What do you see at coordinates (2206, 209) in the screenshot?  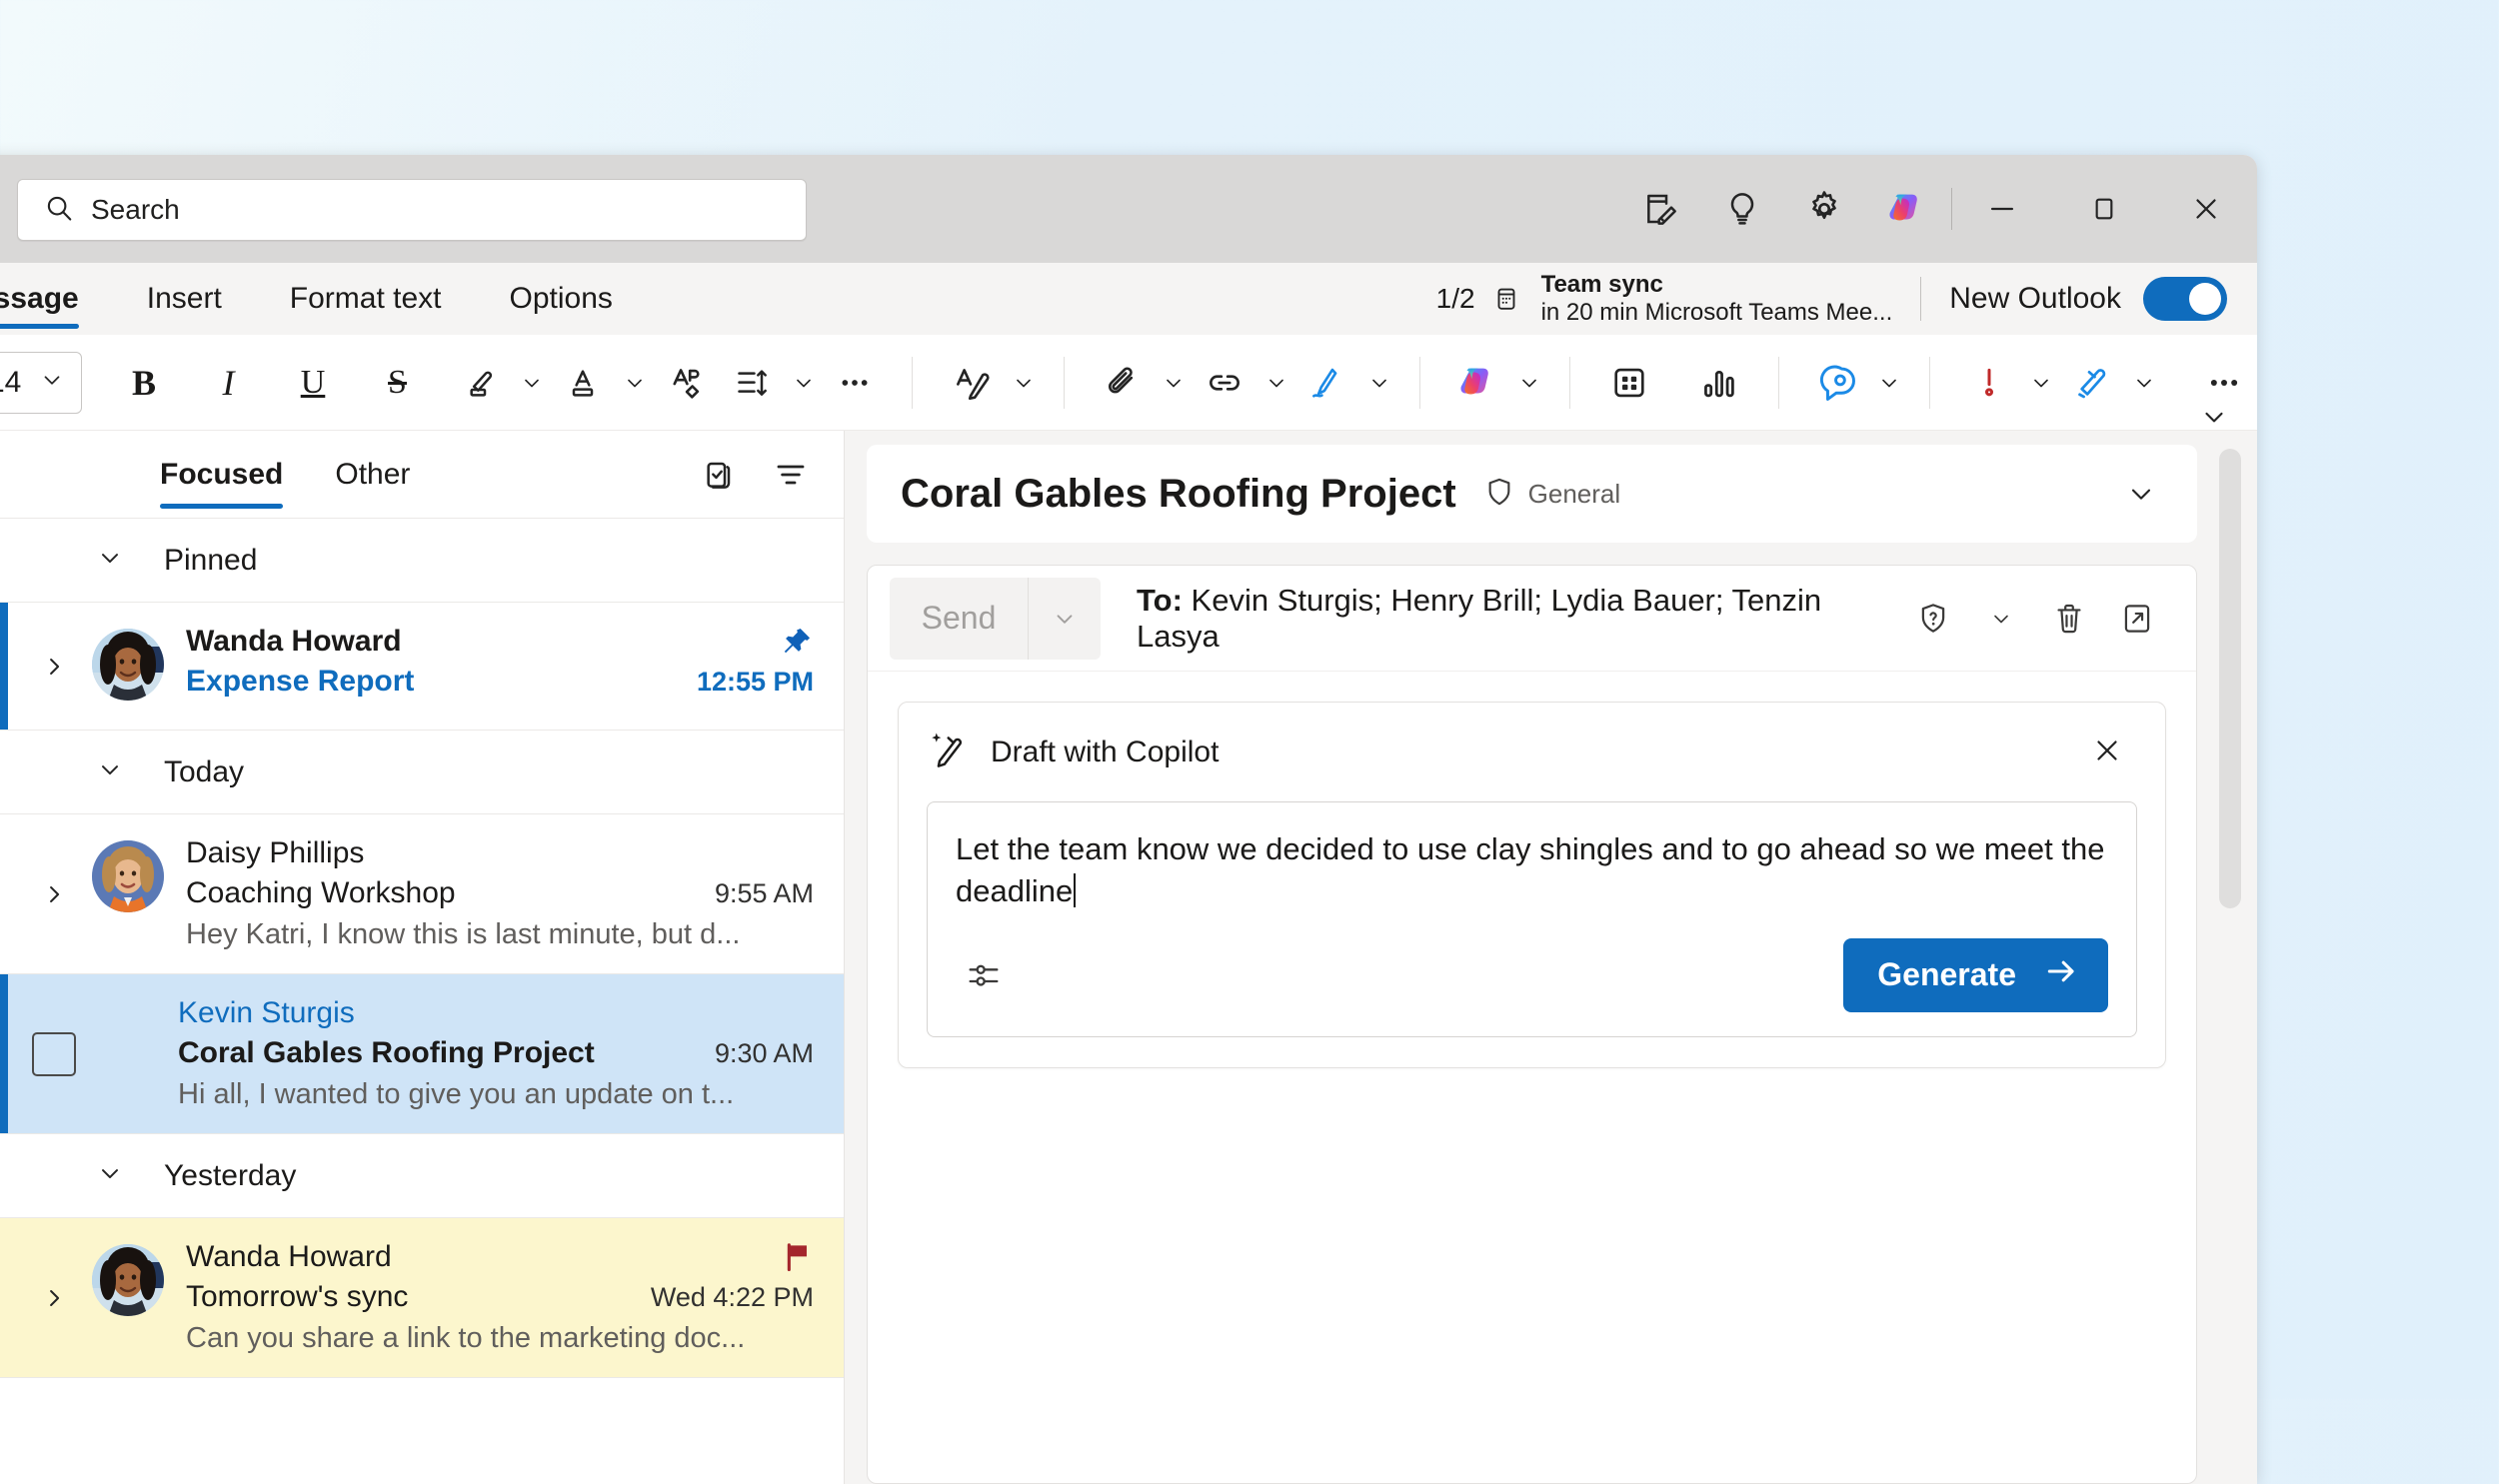 I see `close-button` at bounding box center [2206, 209].